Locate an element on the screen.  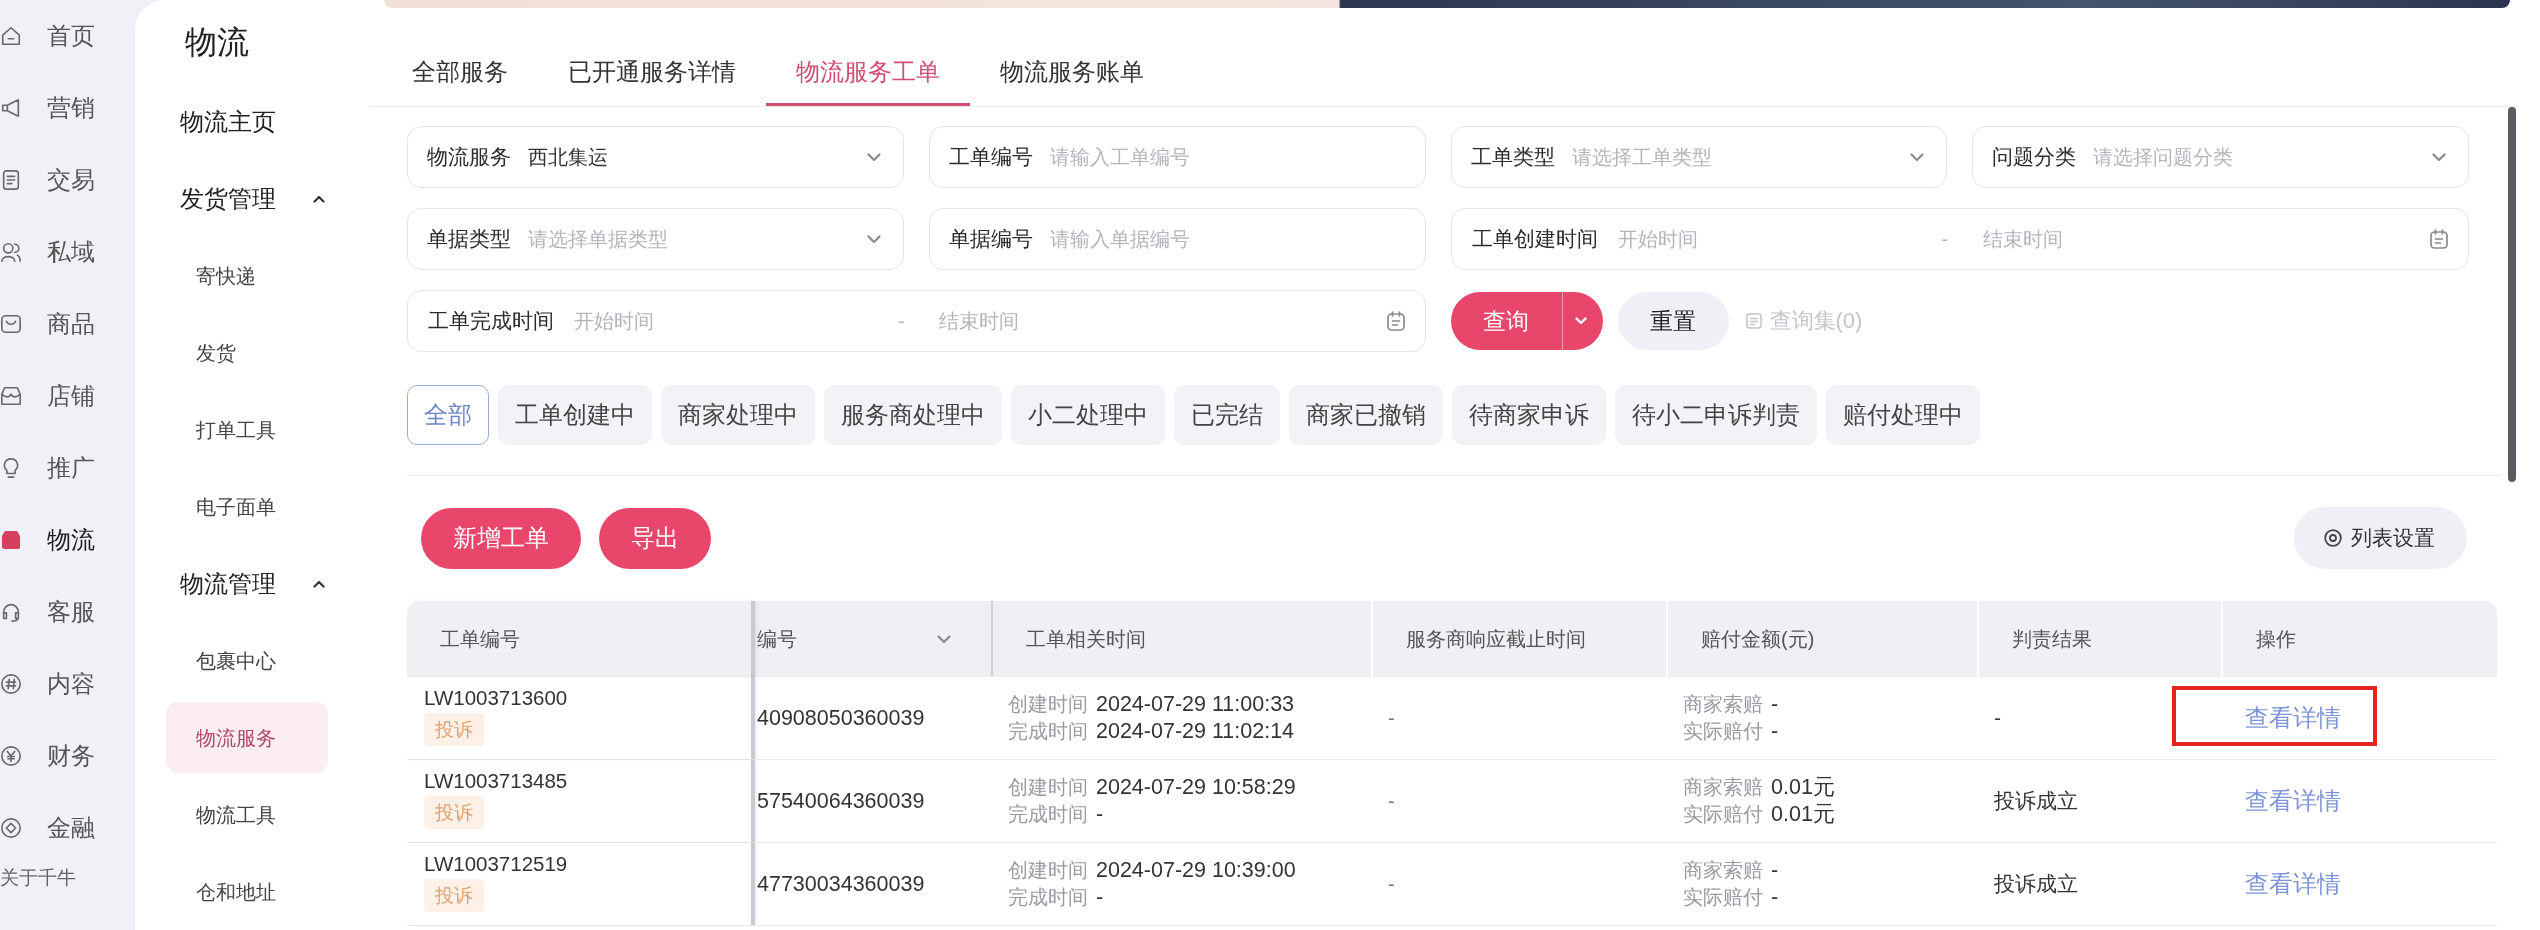
created-time: 2024-07-29 10:39:00 is located at coordinates (1196, 870).